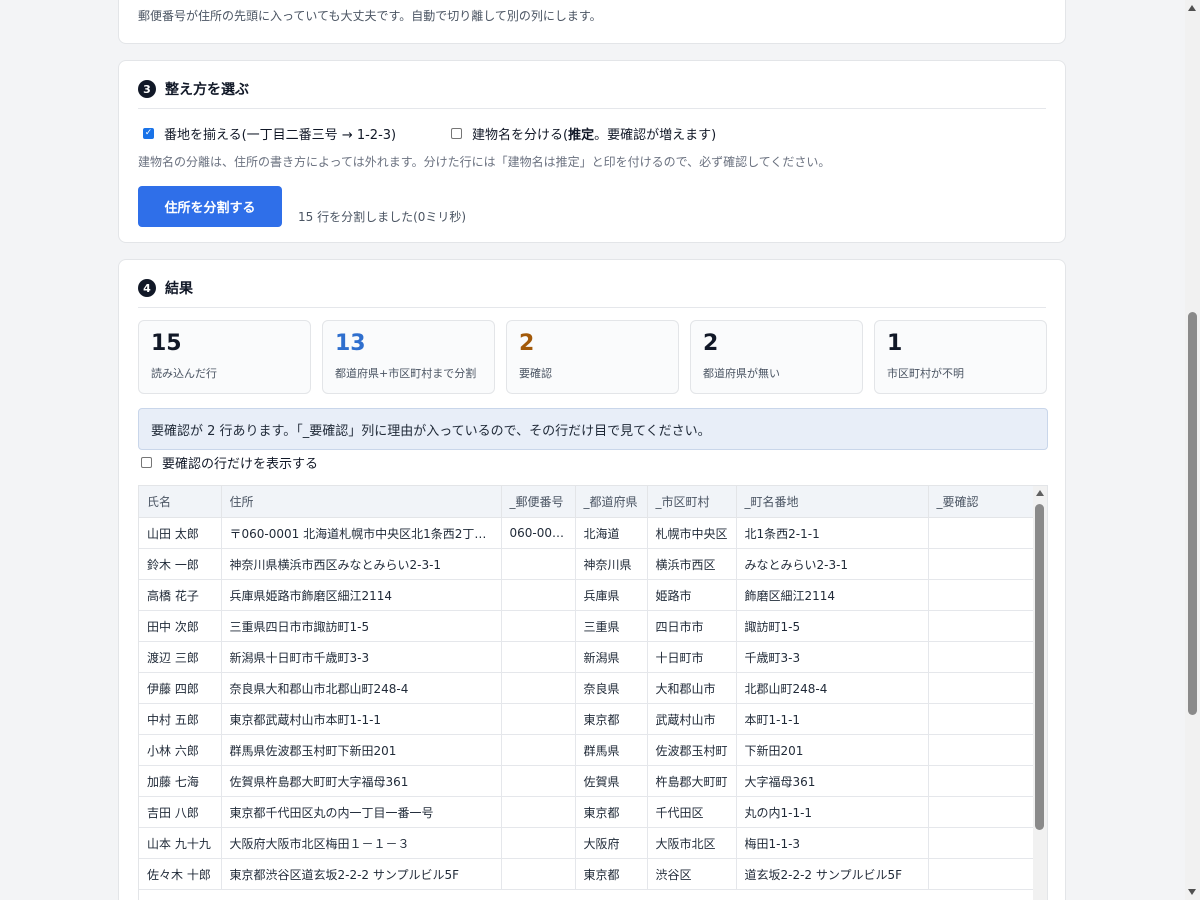 The width and height of the screenshot is (1200, 900). I want to click on table-row: 田中 次郎 三重県四日市市諏訪町1-5 三重県 四日市市 諏訪町1-5, so click(586, 626).